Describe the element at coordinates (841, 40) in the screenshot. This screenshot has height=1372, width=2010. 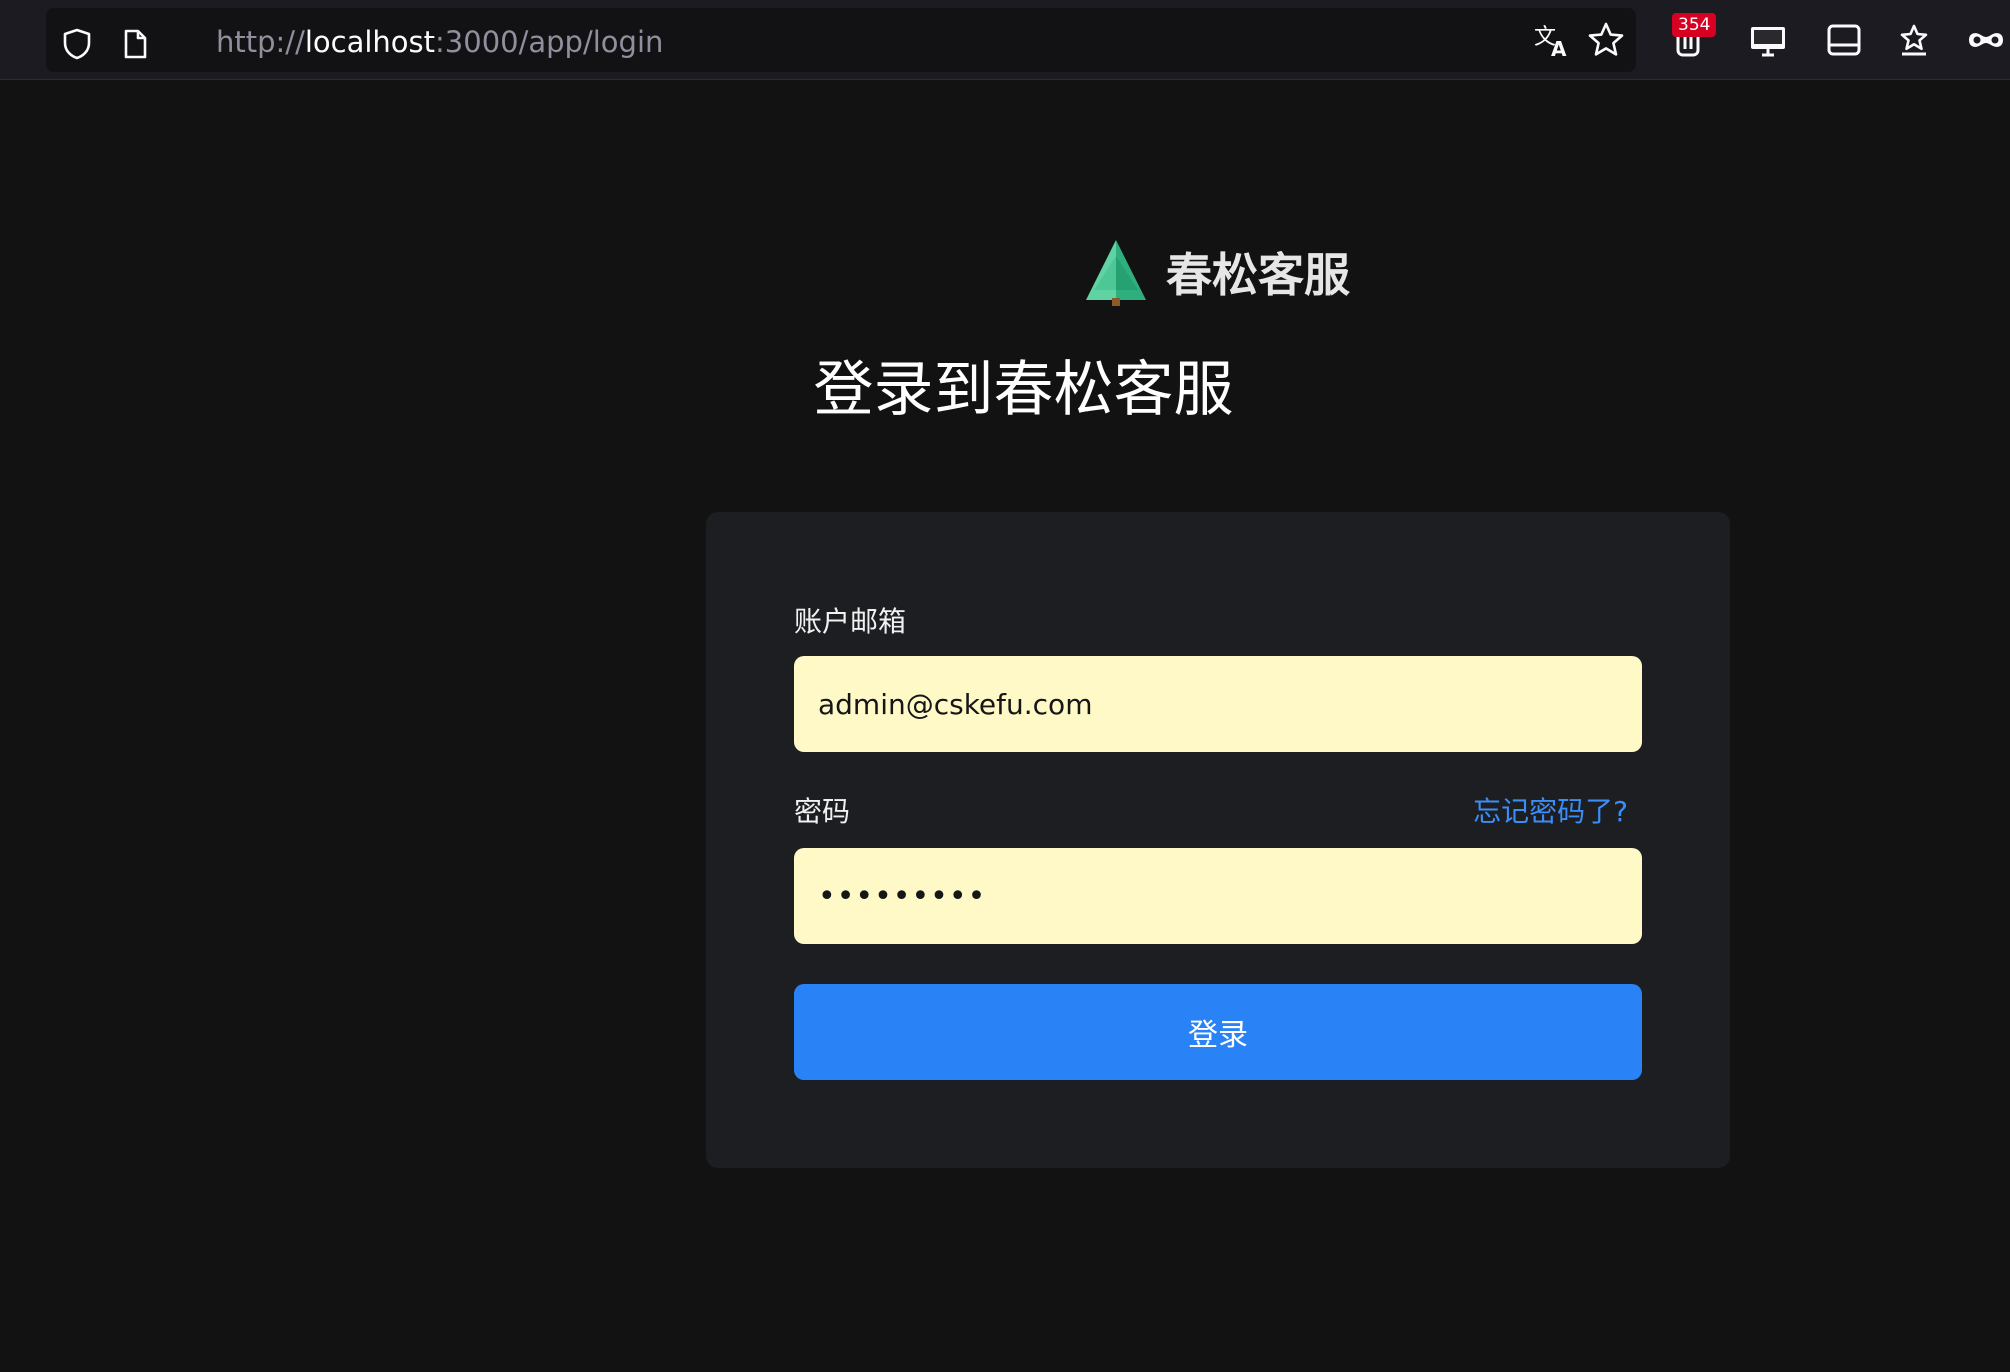
I see `address-bar: http://localhost:3000/app/login 文 A` at that location.